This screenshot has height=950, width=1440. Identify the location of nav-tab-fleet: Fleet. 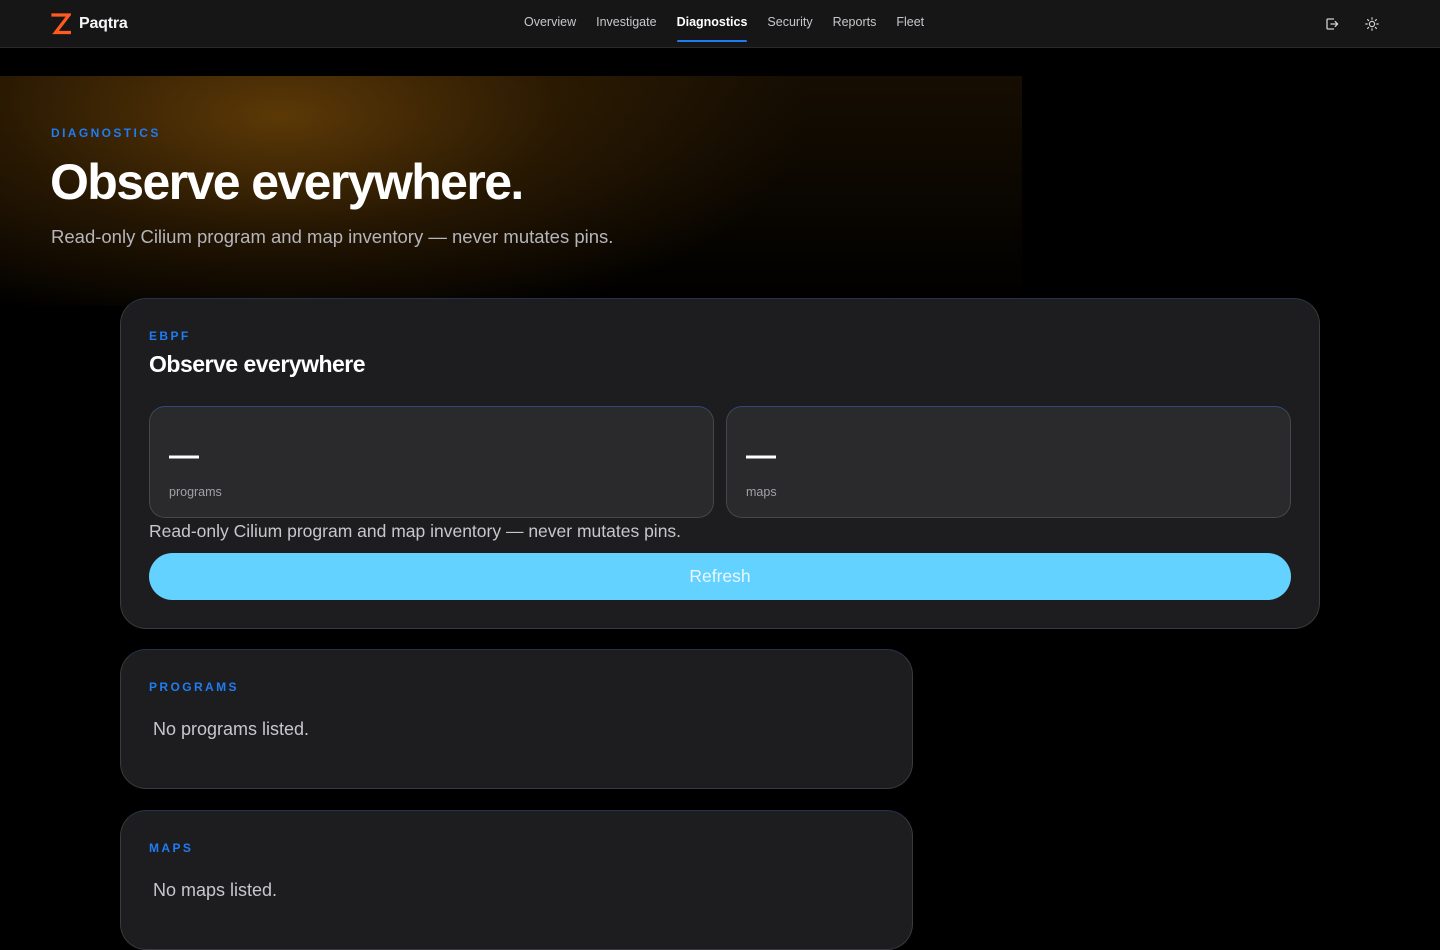
(910, 24).